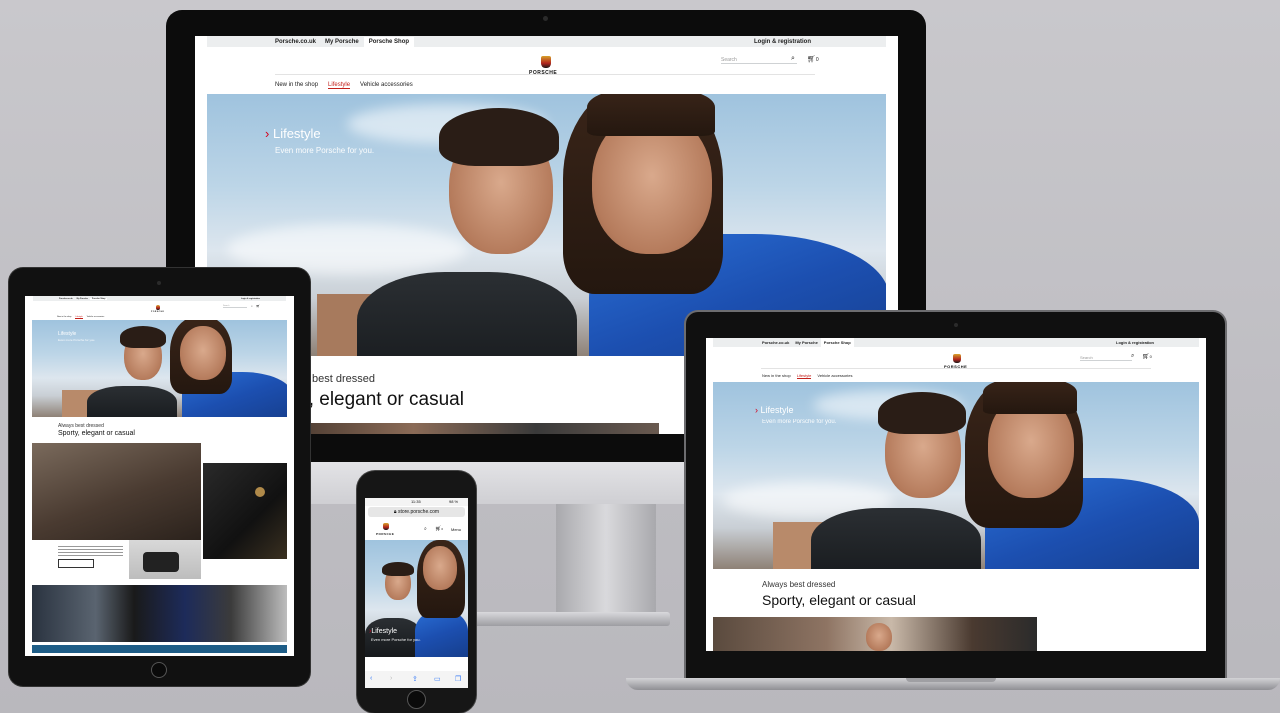  Describe the element at coordinates (391, 678) in the screenshot. I see `forward-icon: ›` at that location.